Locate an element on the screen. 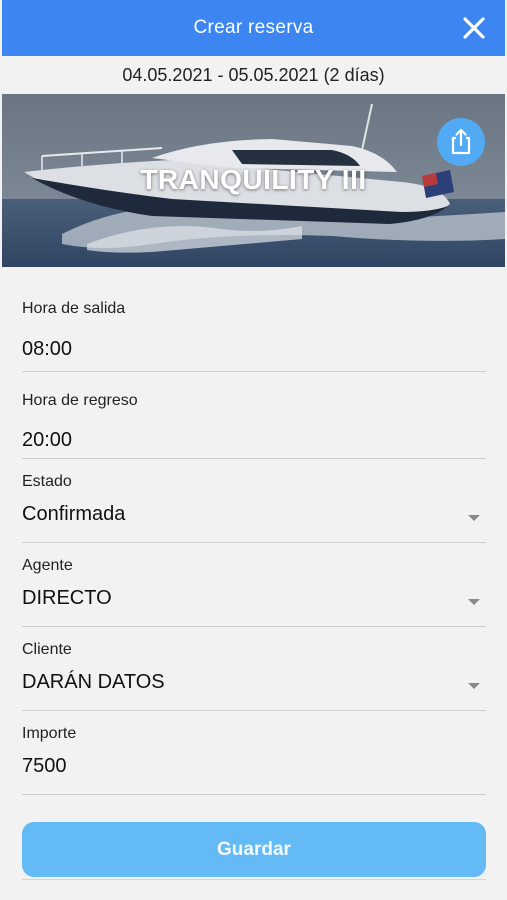 This screenshot has height=900, width=507. return-time-field: Hora de regreso 20:00 is located at coordinates (254, 415).